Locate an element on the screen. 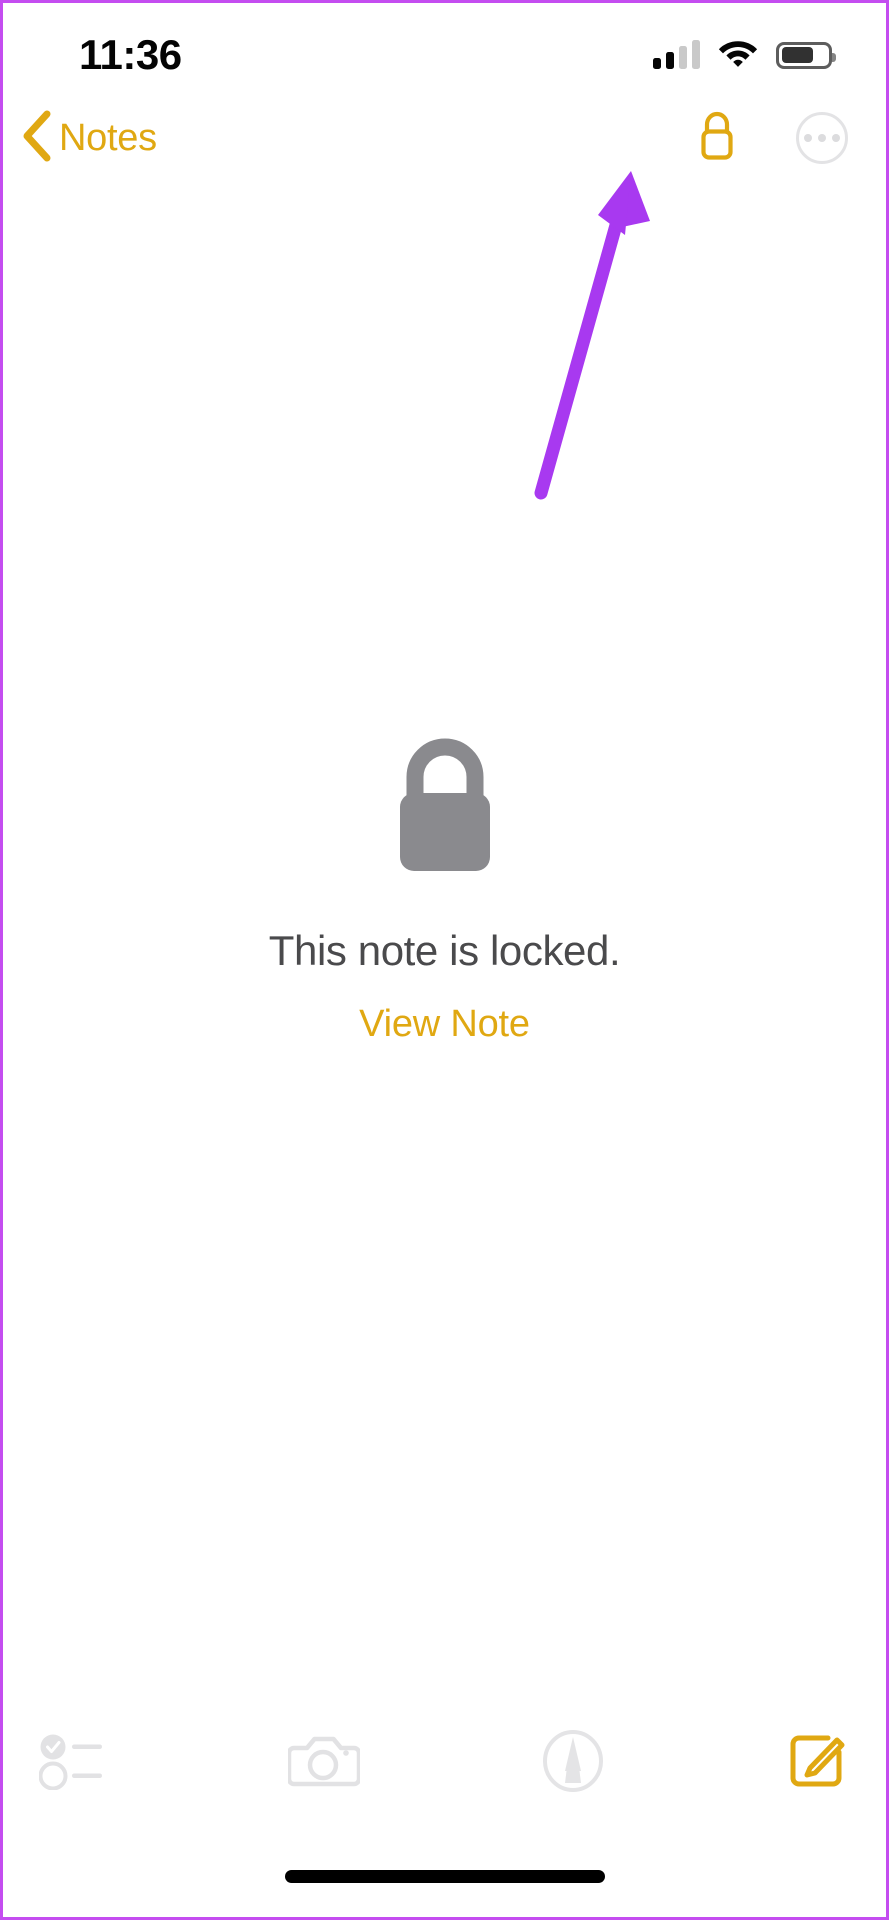 The image size is (889, 1920). back-button-label: Notes is located at coordinates (108, 137).